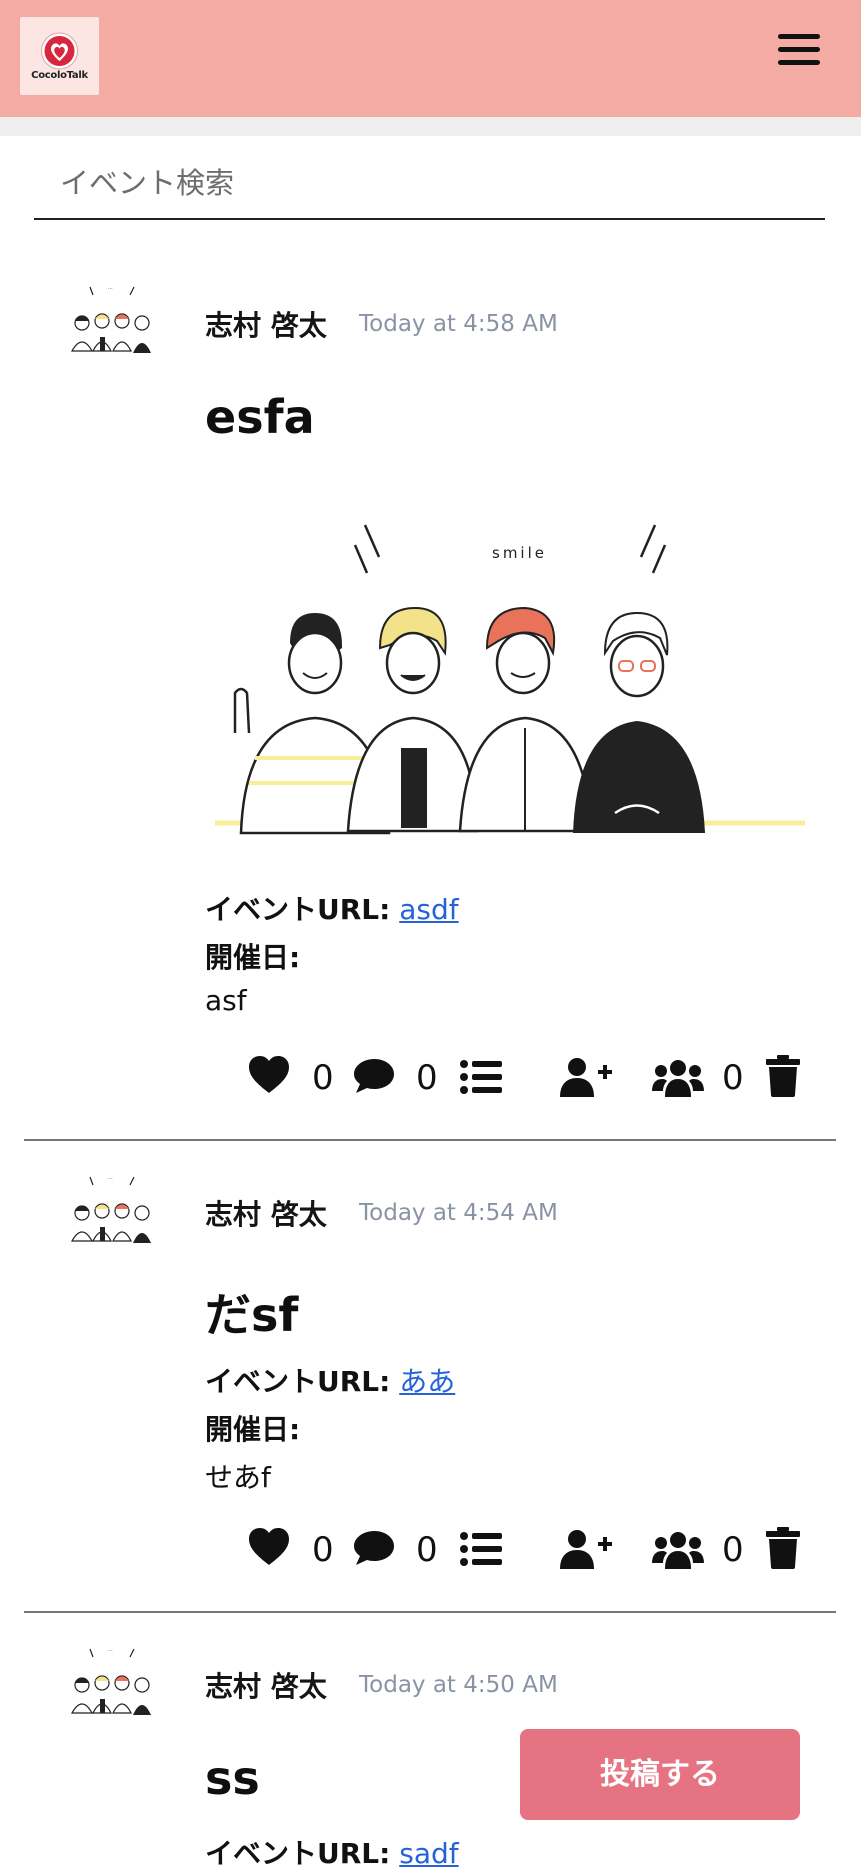 The image size is (861, 1873). Describe the element at coordinates (430, 126) in the screenshot. I see `header-divider` at that location.